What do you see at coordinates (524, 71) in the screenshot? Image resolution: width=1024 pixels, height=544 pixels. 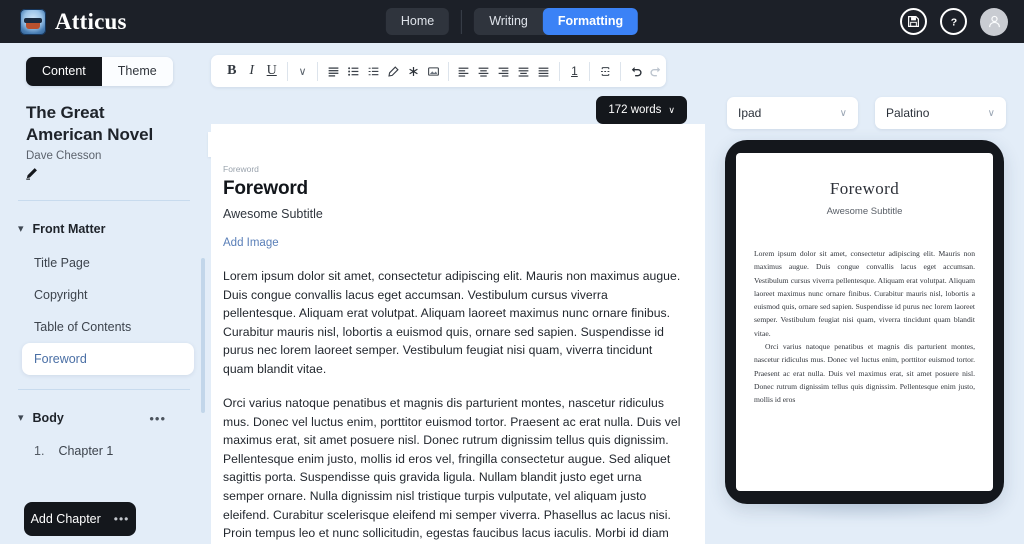 I see `align-justify-button` at bounding box center [524, 71].